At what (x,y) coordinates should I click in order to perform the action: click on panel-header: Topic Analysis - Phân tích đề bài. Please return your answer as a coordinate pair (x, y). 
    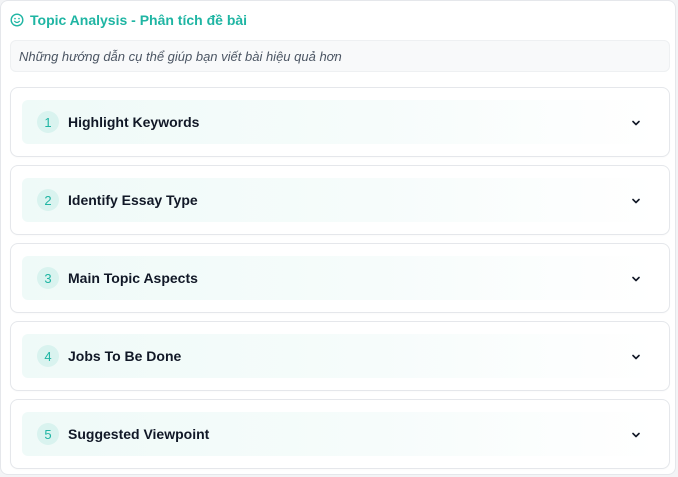
    Looking at the image, I should click on (128, 20).